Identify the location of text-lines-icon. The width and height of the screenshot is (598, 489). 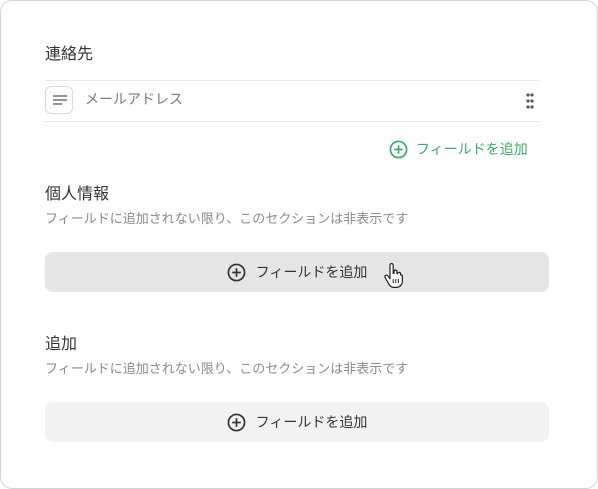
(59, 100).